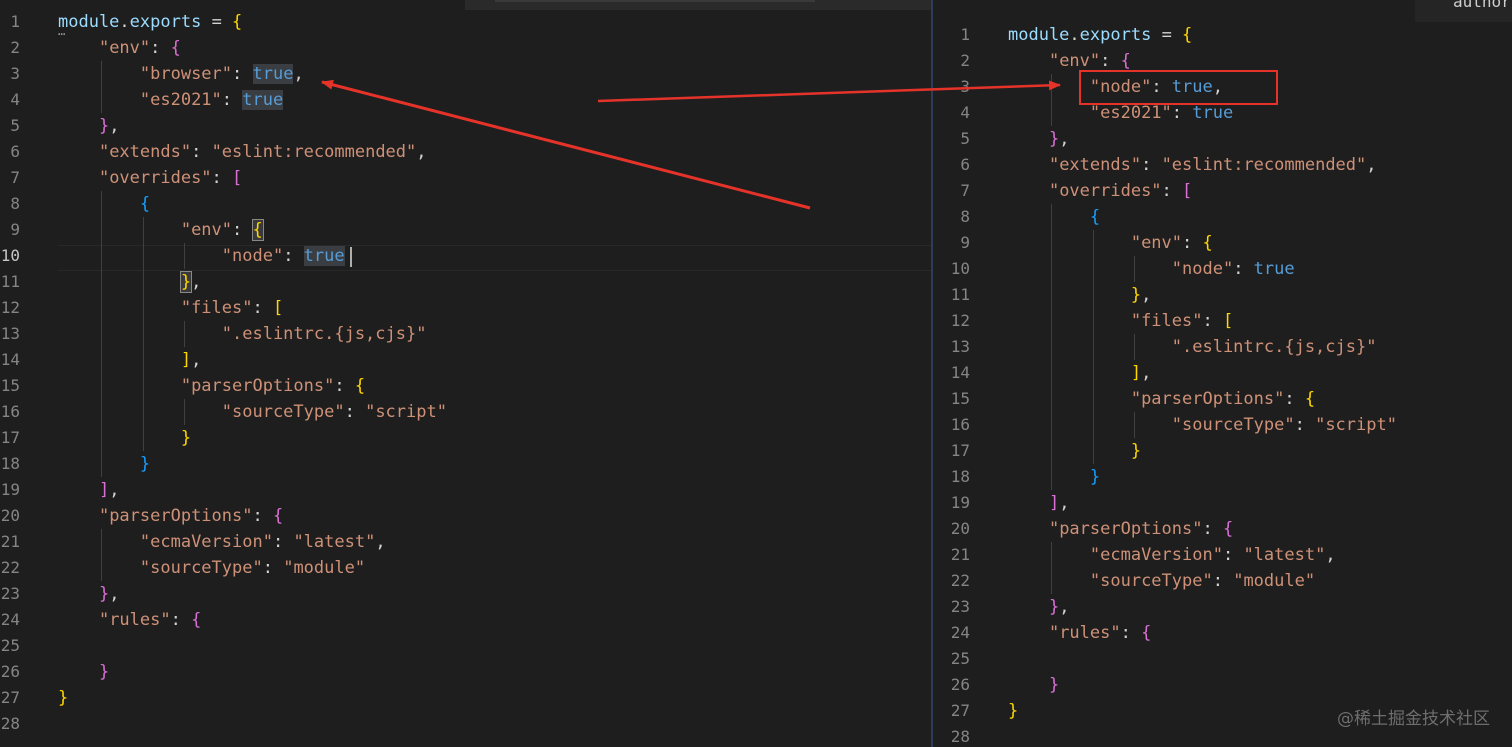 This screenshot has width=1512, height=747. I want to click on right-tab-fragment: author, so click(1463, 11).